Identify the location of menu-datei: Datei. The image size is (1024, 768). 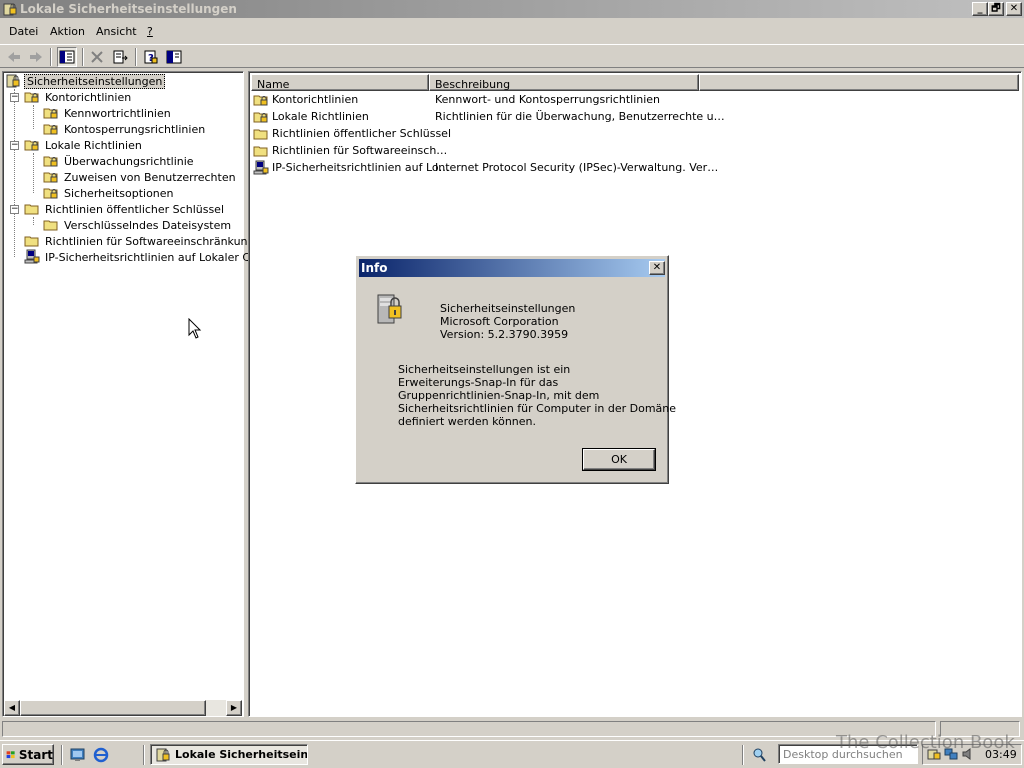
(23, 31).